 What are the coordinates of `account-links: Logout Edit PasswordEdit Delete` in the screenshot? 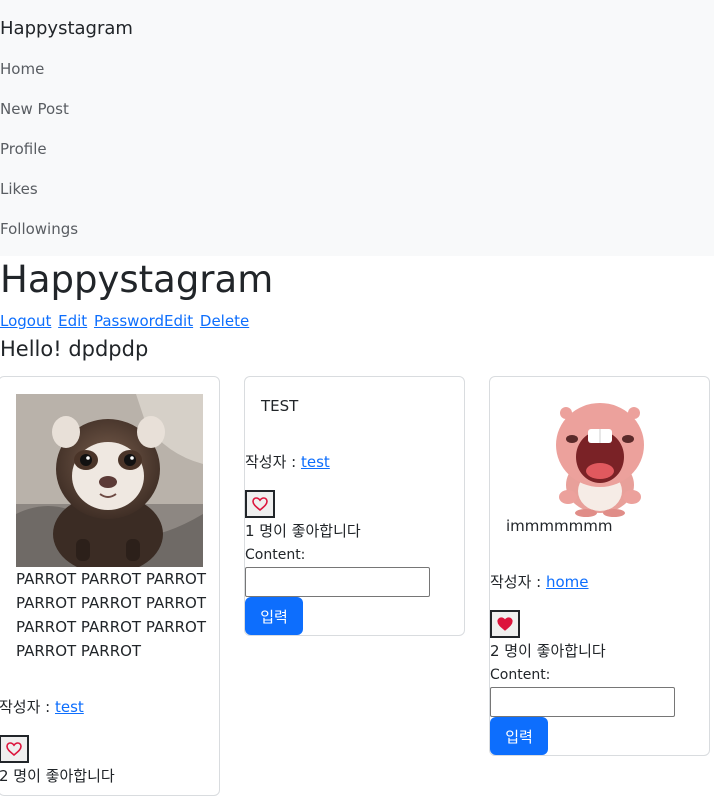 It's located at (125, 321).